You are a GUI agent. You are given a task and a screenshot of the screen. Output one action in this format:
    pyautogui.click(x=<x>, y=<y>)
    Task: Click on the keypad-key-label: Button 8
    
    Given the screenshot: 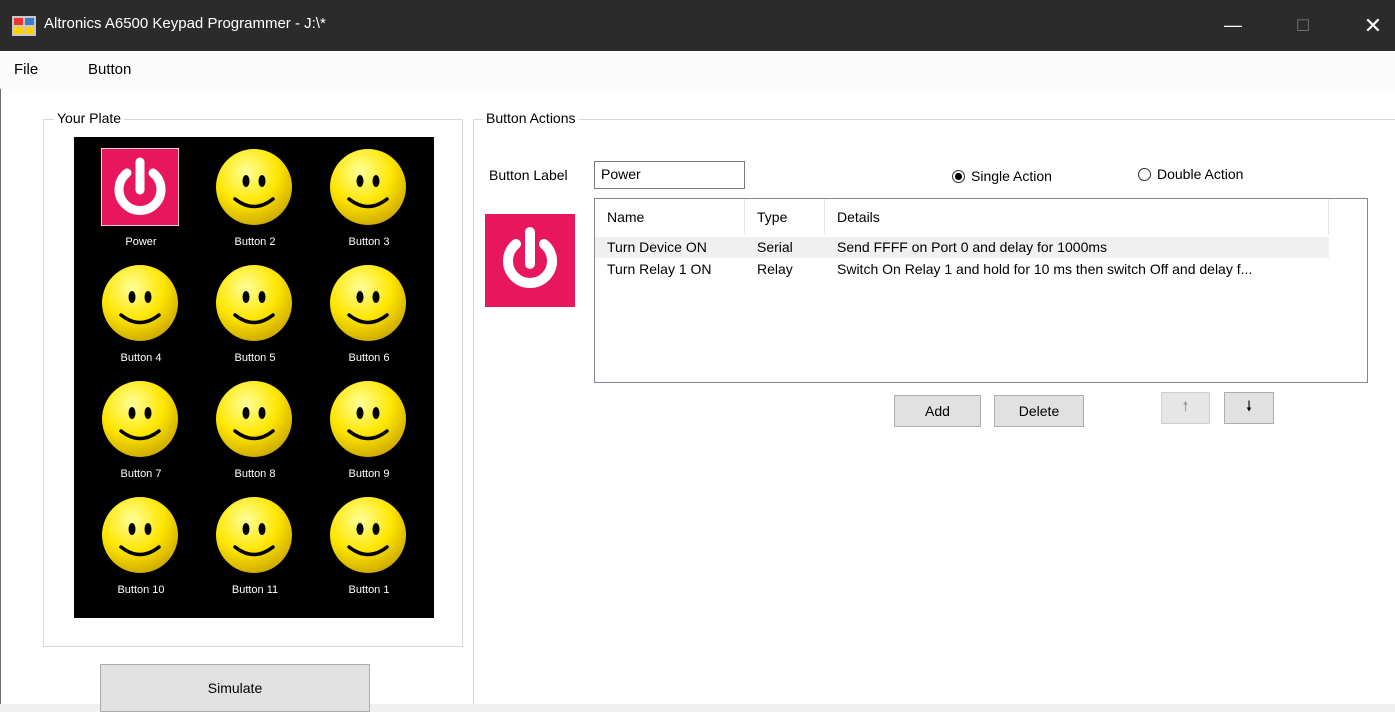 What is the action you would take?
    pyautogui.click(x=255, y=474)
    